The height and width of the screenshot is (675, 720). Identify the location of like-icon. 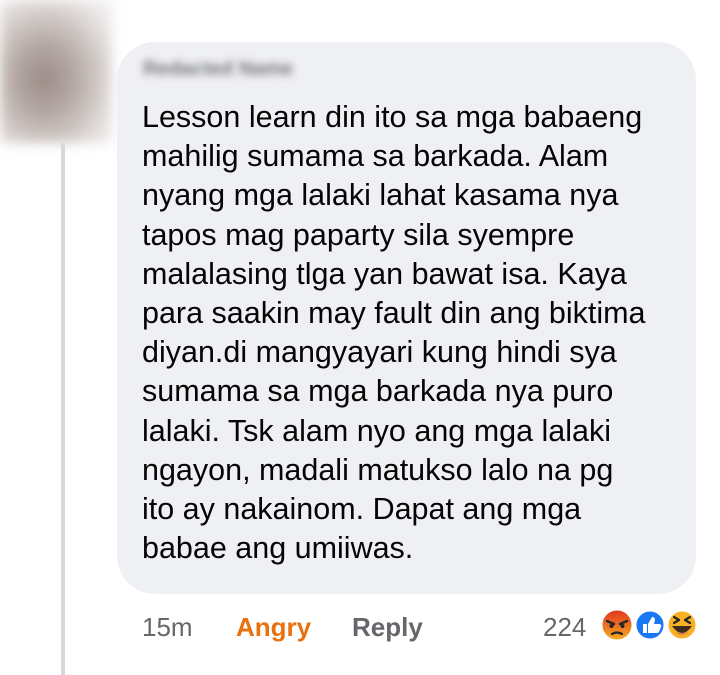
(650, 625).